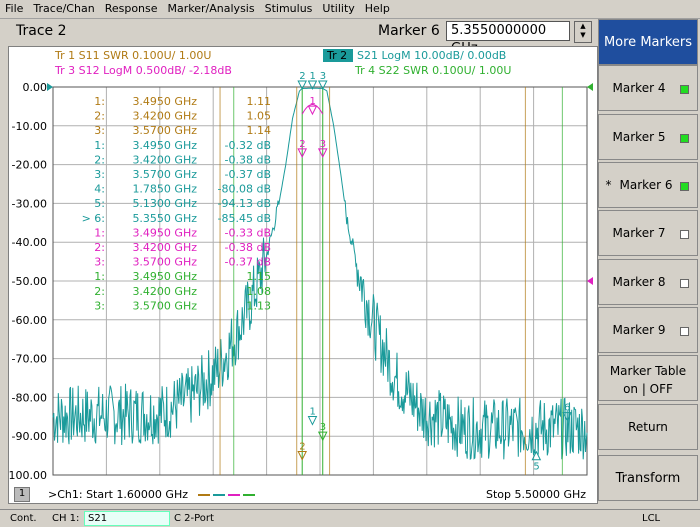 This screenshot has height=527, width=700. I want to click on marker-readout-freq: 1.7850 GHz, so click(164, 189).